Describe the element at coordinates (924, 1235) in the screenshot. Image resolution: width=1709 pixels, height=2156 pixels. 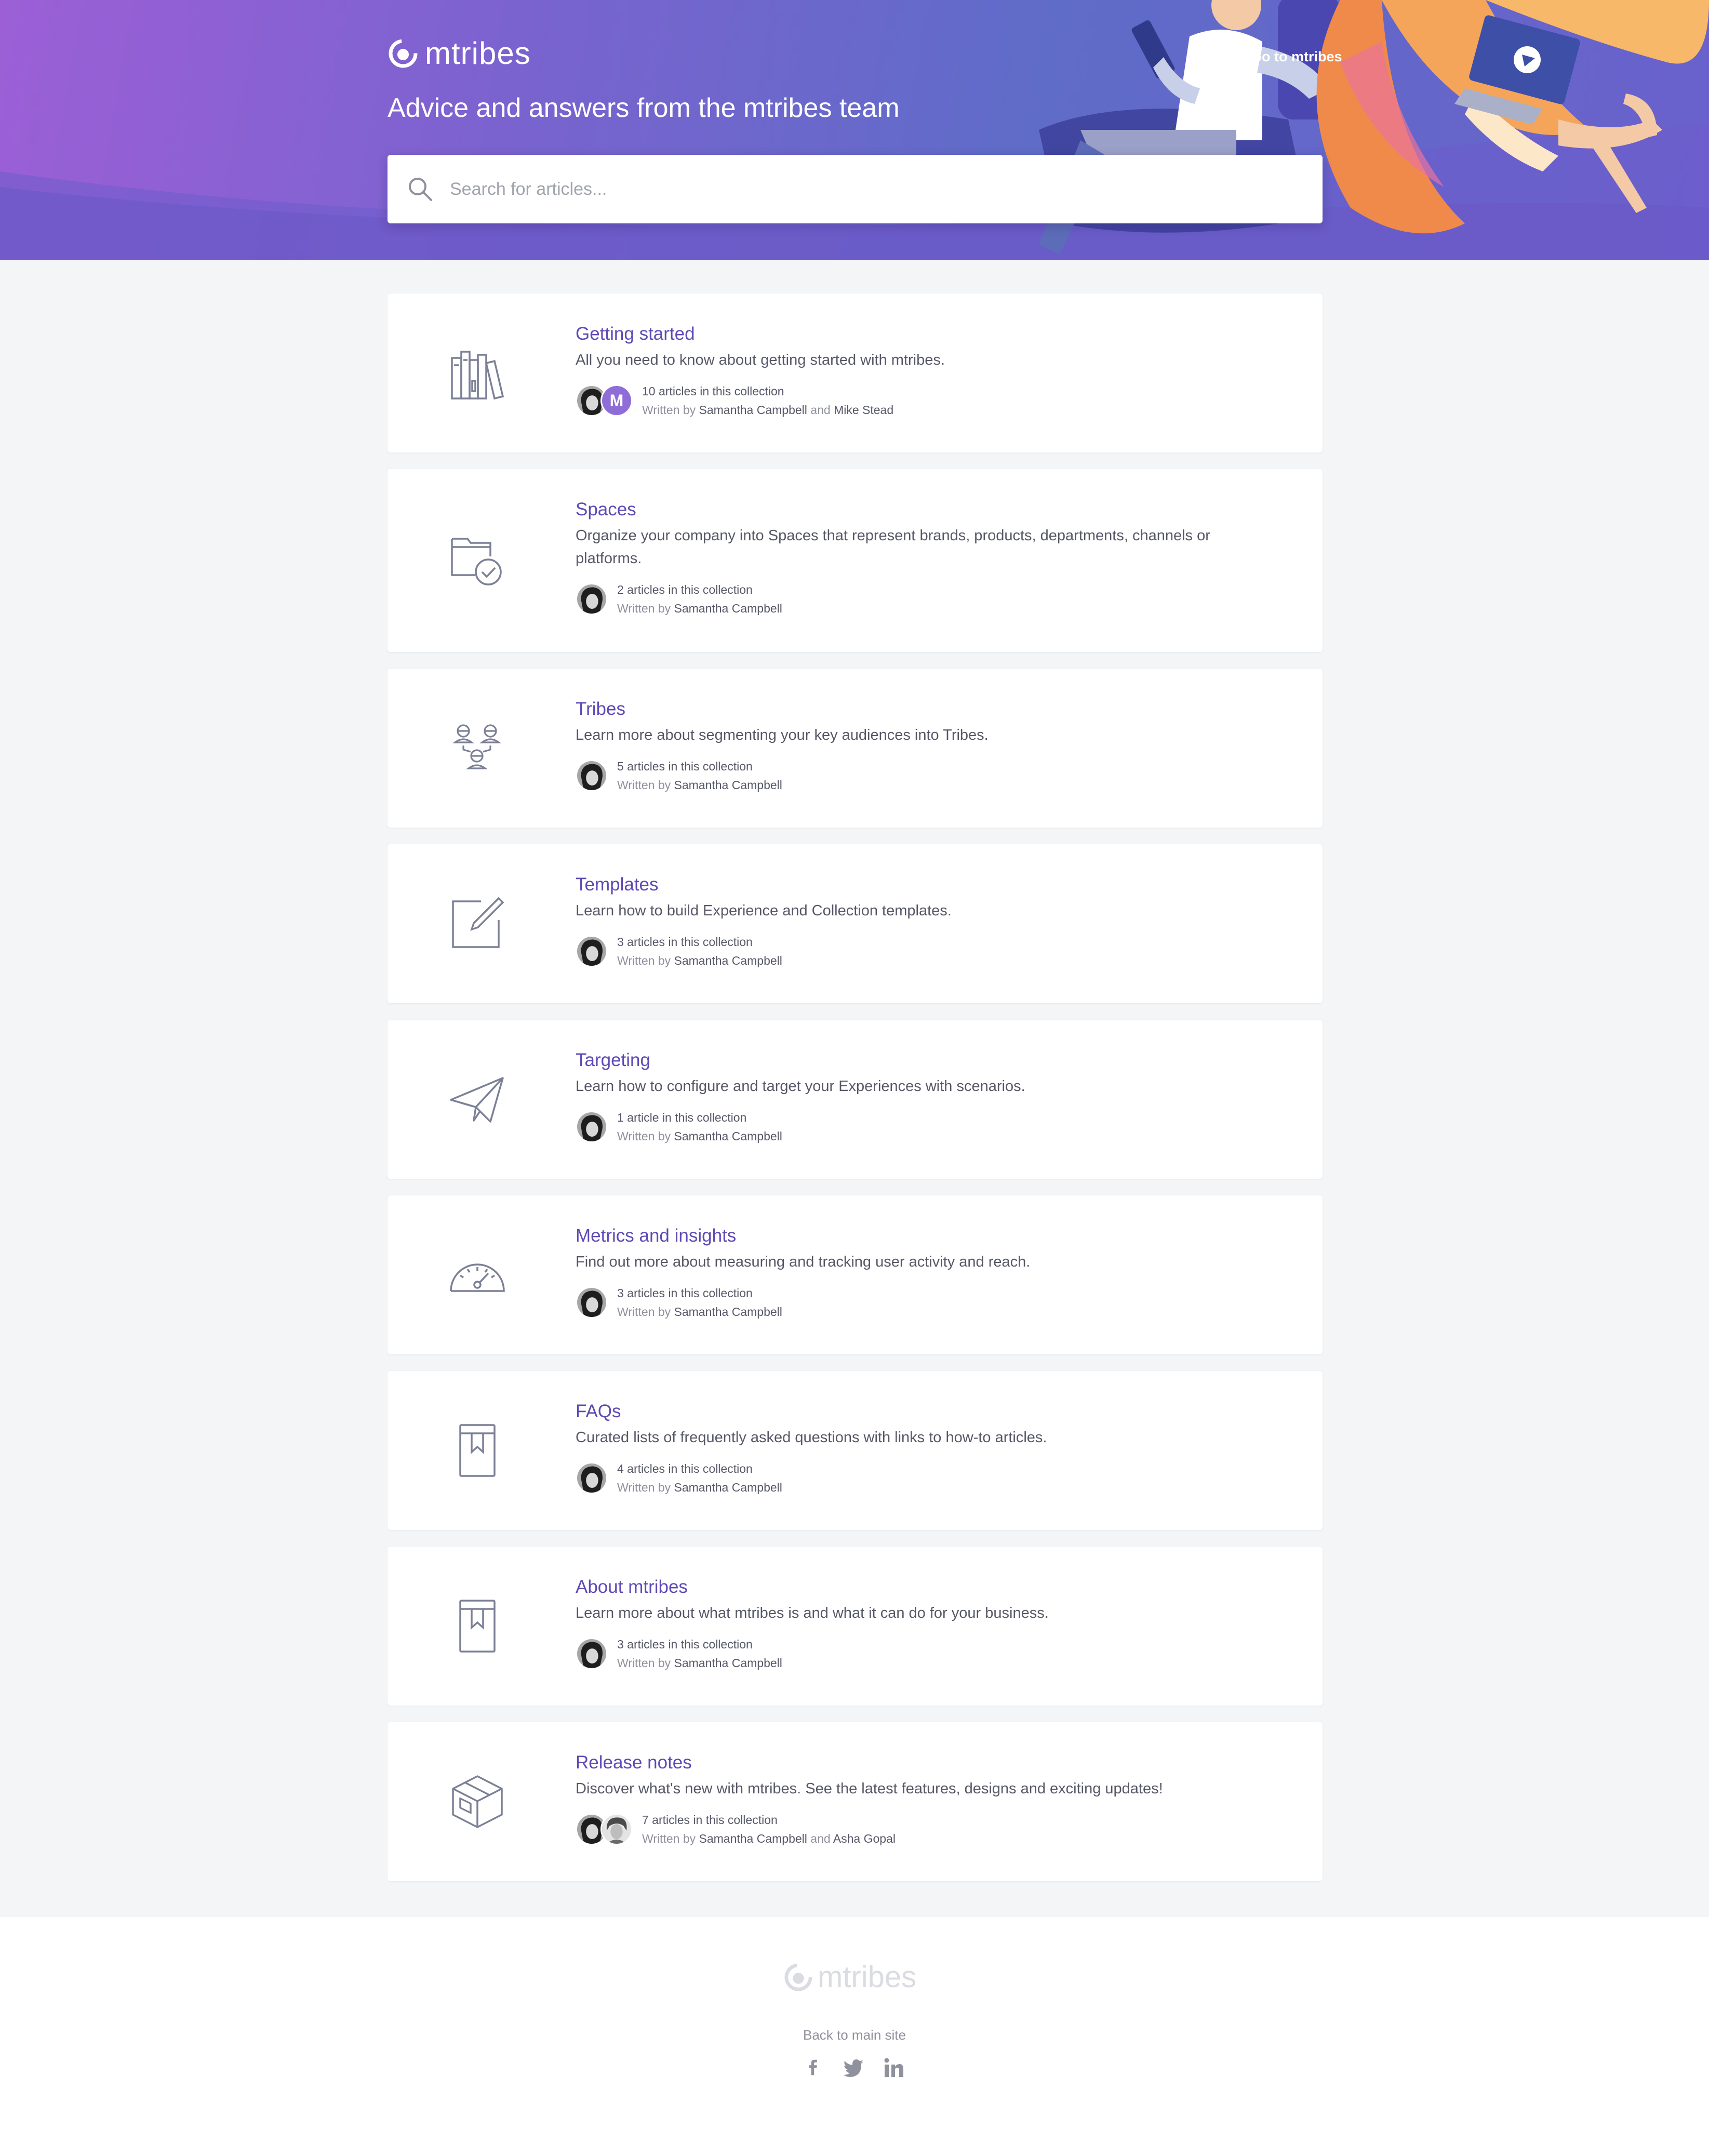
I see `collection-title: Metrics and insights` at that location.